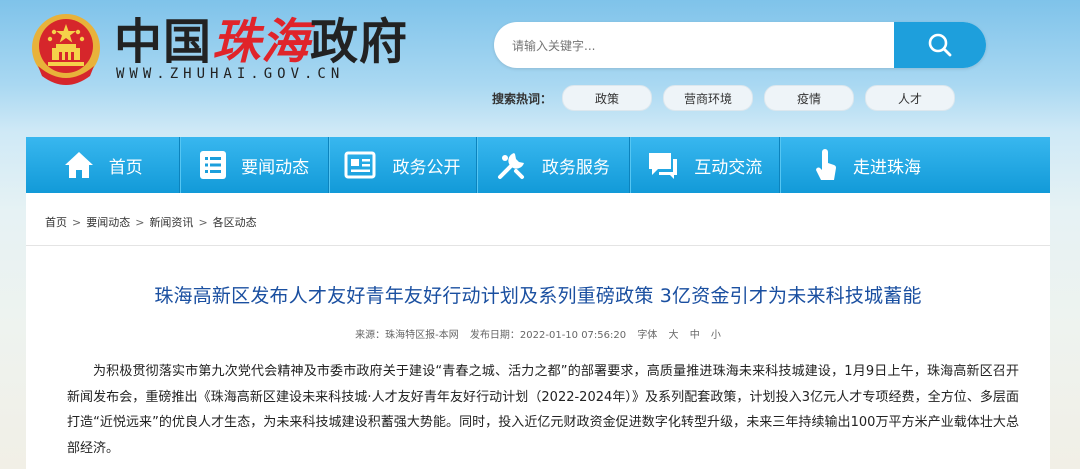 This screenshot has width=1080, height=469. Describe the element at coordinates (825, 164) in the screenshot. I see `touch-icon` at that location.